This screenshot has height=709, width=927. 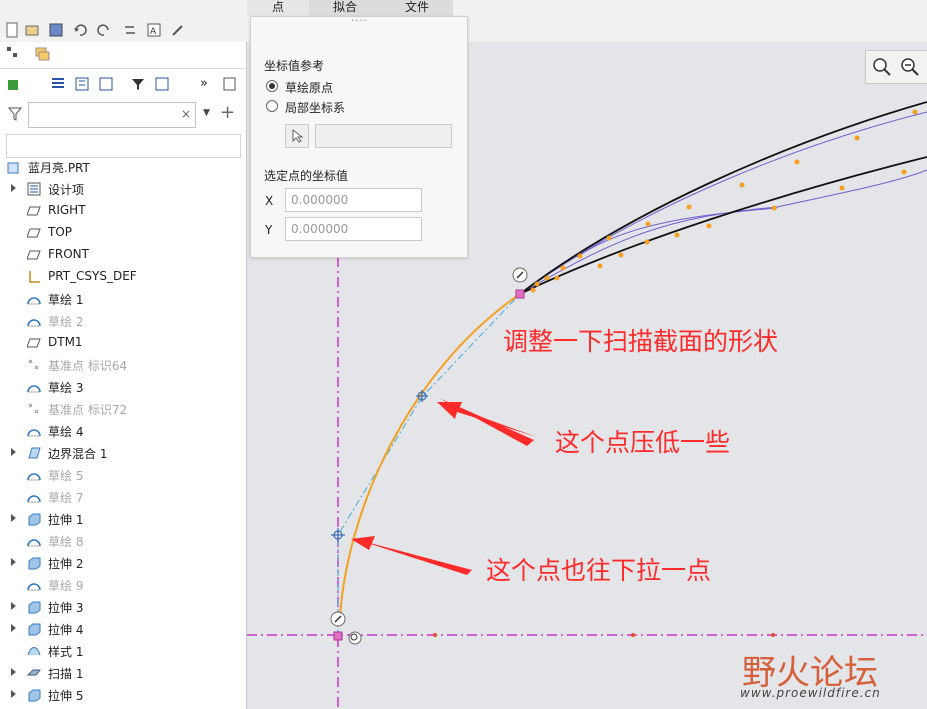 I want to click on tree-item: 样式 1, so click(x=123, y=651).